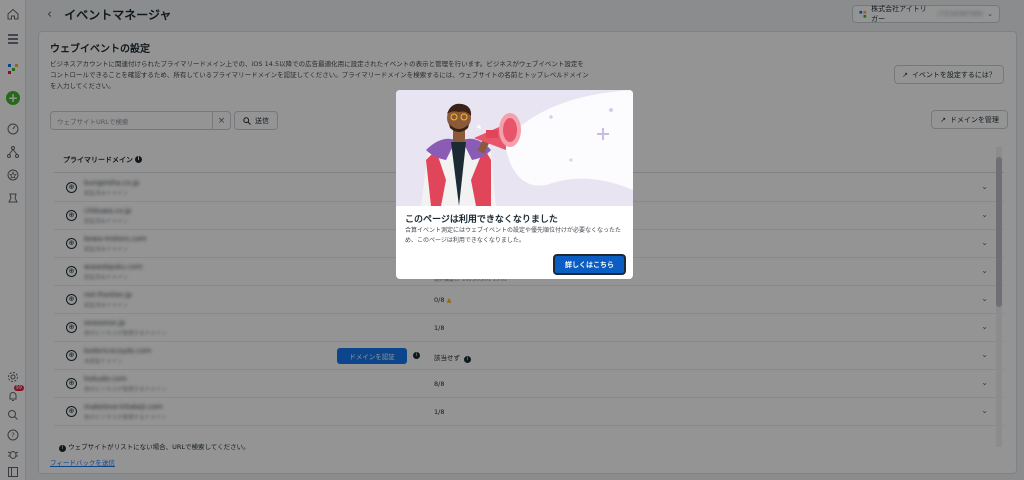 The image size is (1024, 480). What do you see at coordinates (481, 220) in the screenshot?
I see `dialog-title: このページは利用できなくなりました` at bounding box center [481, 220].